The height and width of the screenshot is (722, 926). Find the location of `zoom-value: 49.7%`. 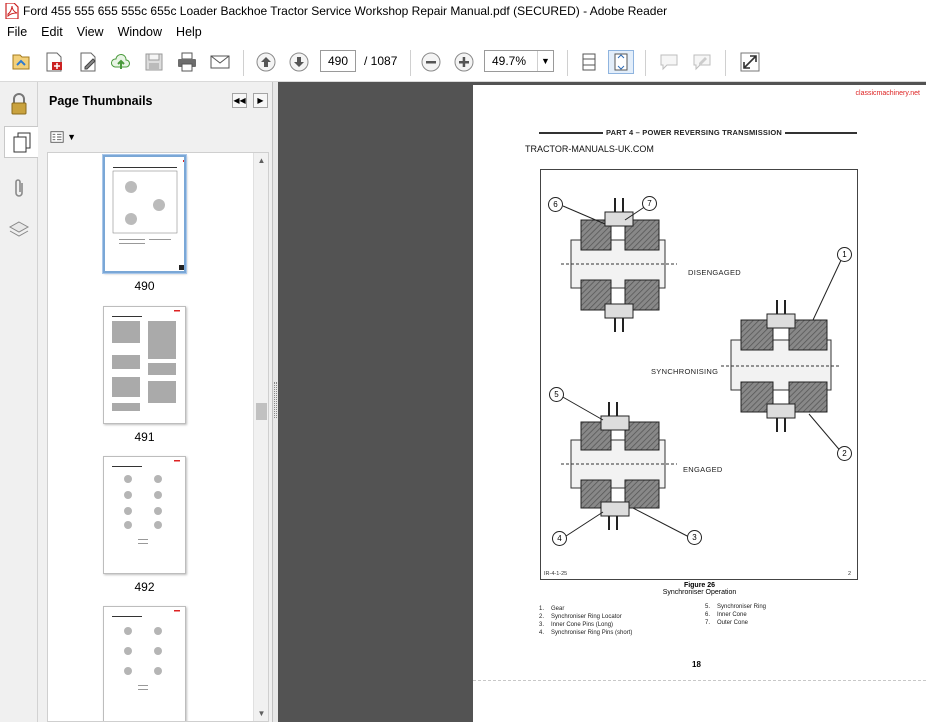

zoom-value: 49.7% is located at coordinates (509, 61).